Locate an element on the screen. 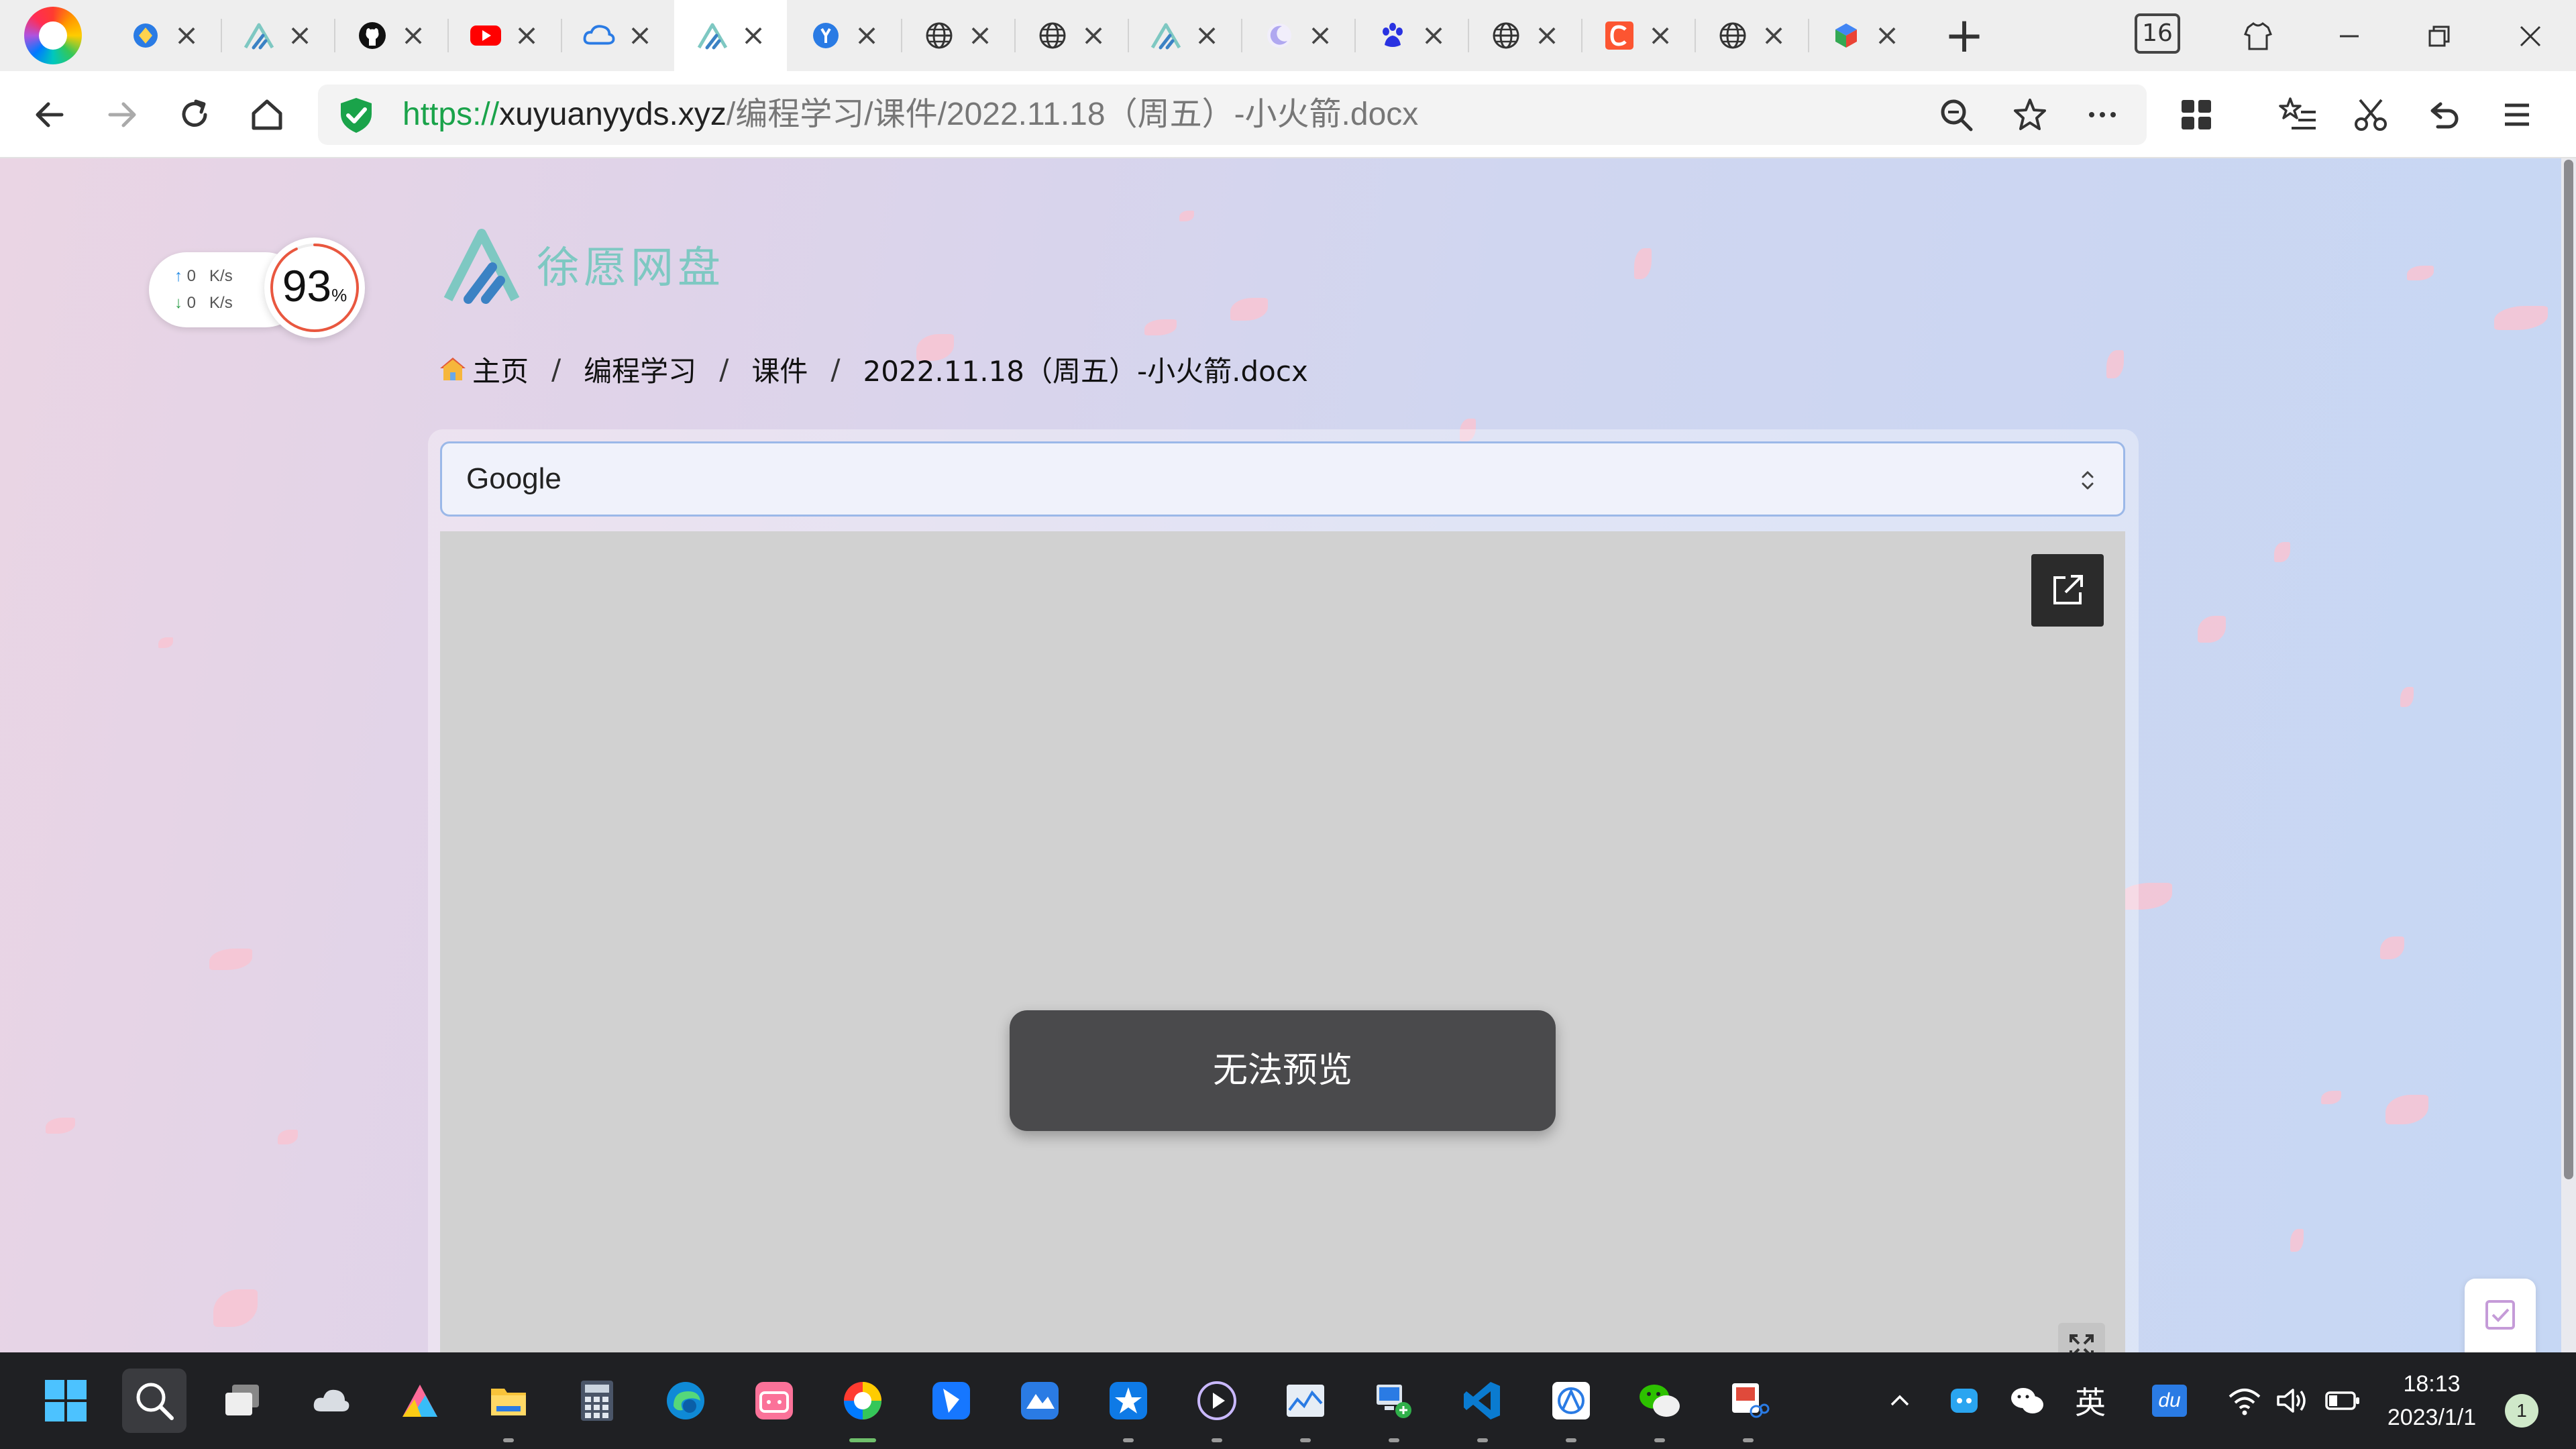 The image size is (2576, 1449). input-language-indicator: 英 is located at coordinates (2090, 1401).